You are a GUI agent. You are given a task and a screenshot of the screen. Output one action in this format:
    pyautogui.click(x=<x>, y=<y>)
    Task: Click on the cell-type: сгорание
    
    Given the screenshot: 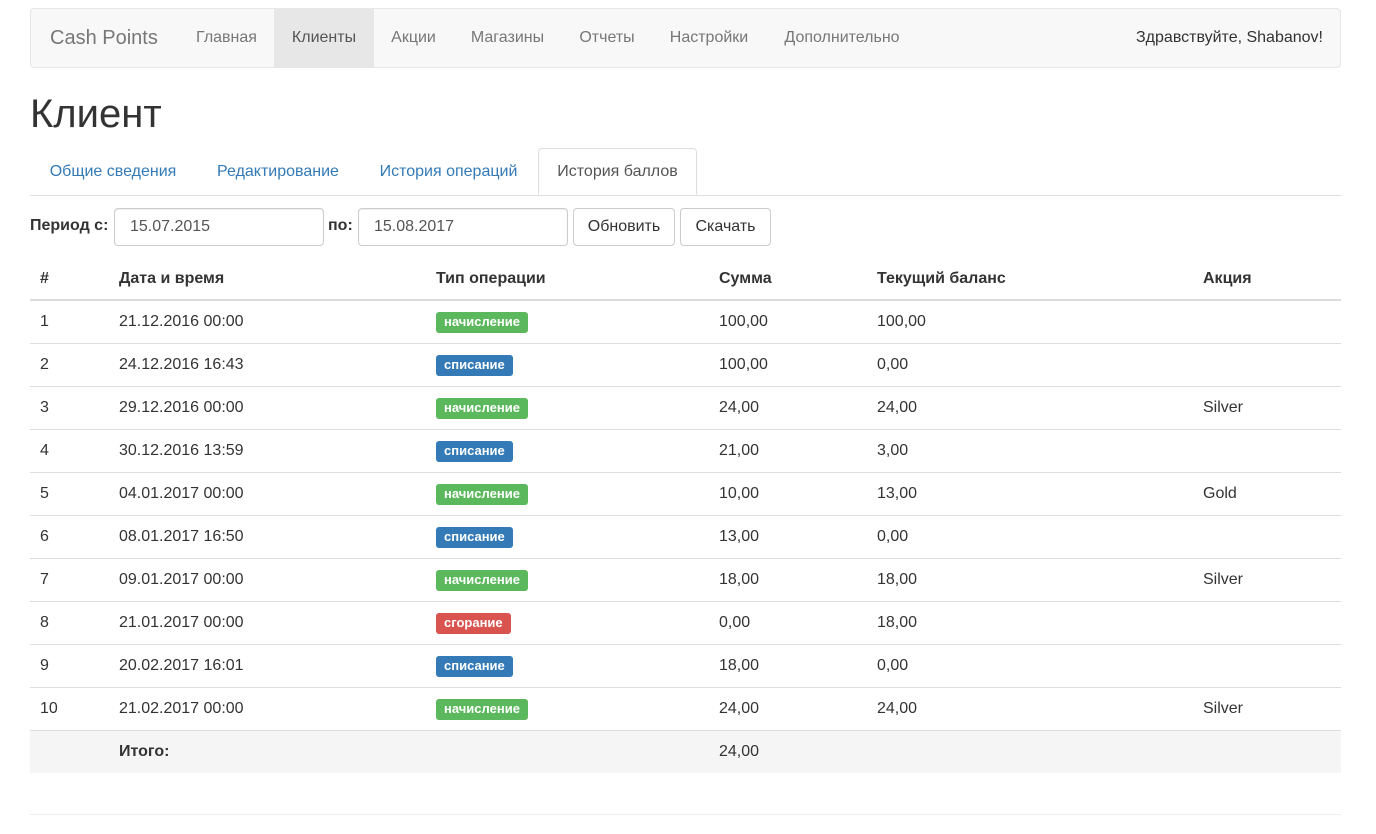 What is the action you would take?
    pyautogui.click(x=567, y=623)
    